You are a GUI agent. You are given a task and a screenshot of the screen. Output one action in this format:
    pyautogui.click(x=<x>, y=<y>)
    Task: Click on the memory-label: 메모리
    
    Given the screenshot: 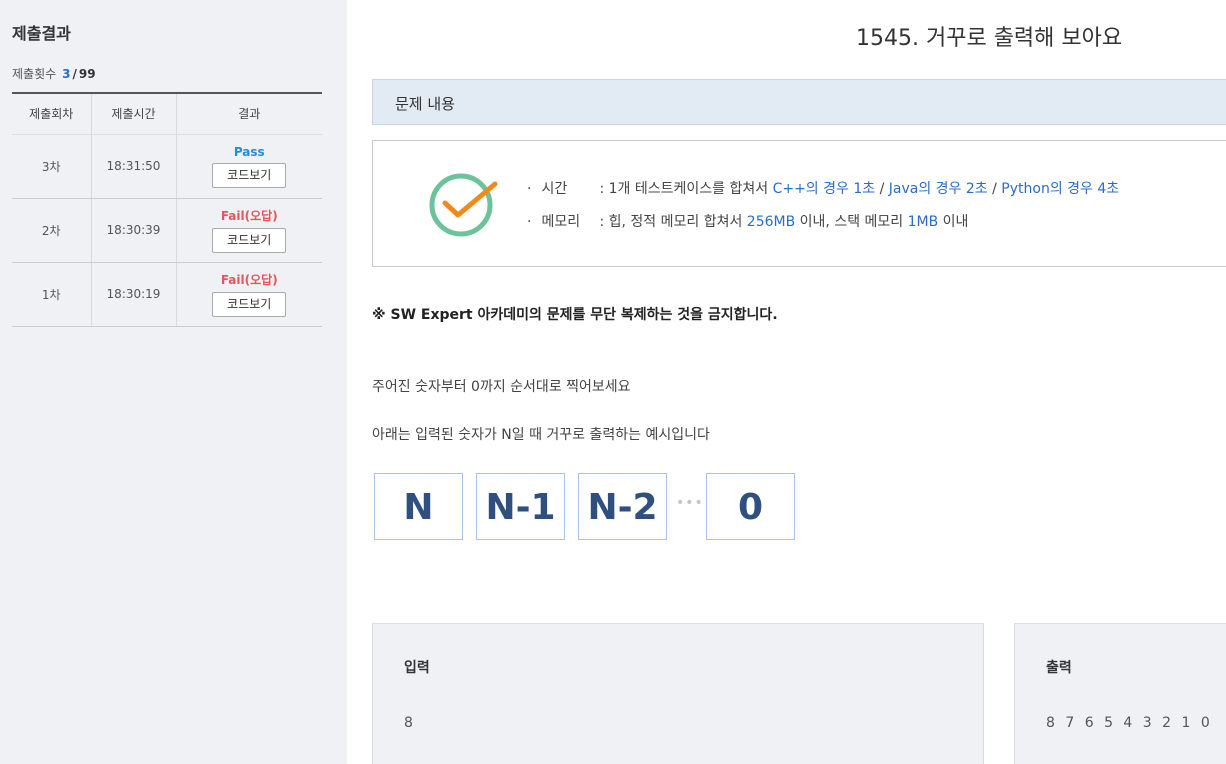 What is the action you would take?
    pyautogui.click(x=561, y=222)
    